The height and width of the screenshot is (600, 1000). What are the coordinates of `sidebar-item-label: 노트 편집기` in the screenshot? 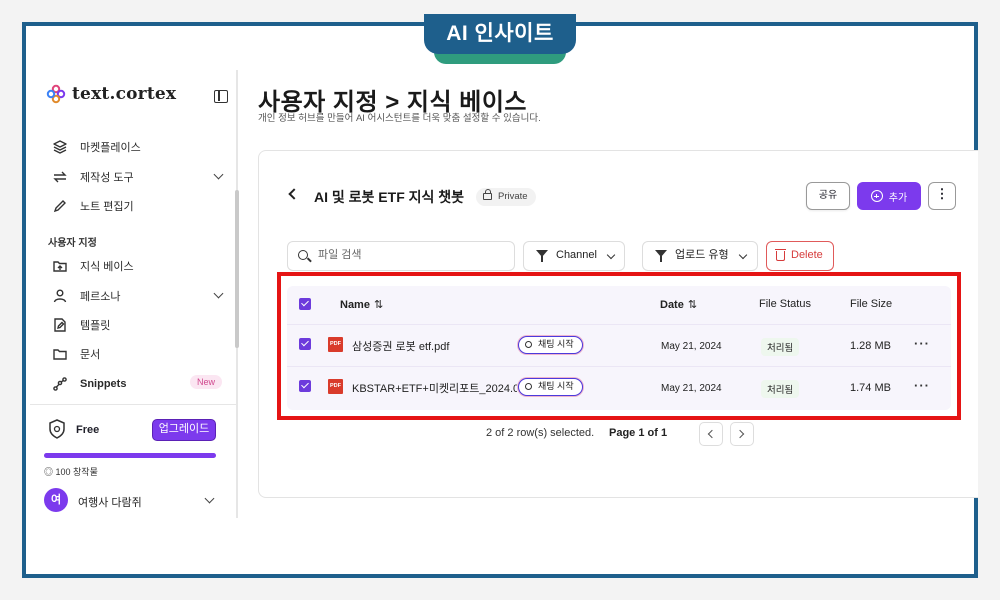 It's located at (107, 207).